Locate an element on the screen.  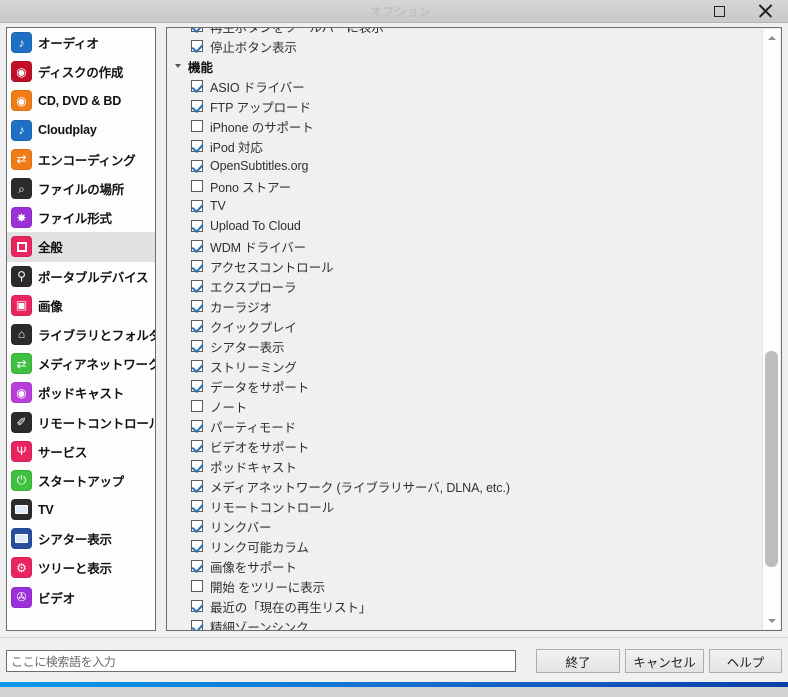
option-checkbox-row: ポッドキャスト is located at coordinates (463, 466).